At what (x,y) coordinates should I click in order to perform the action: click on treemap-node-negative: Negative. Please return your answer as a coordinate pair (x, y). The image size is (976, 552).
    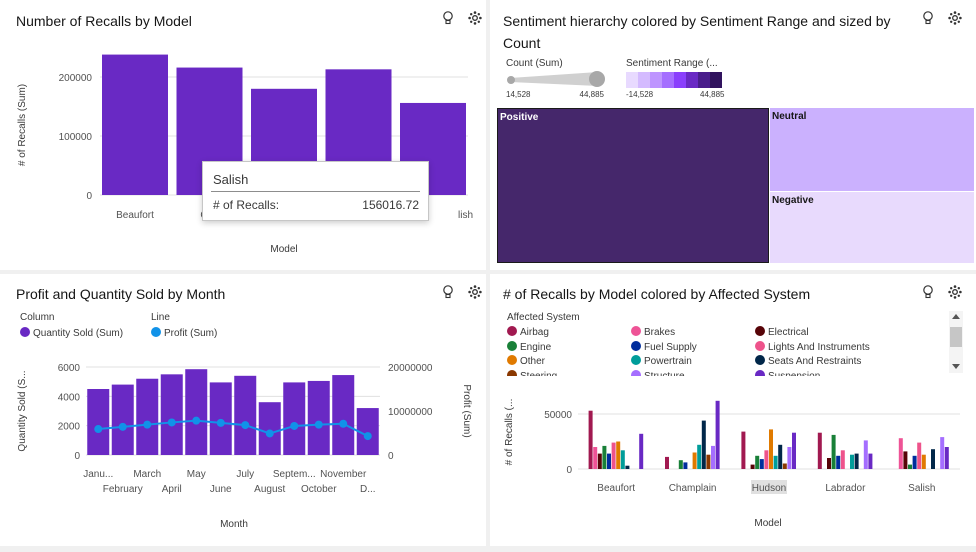
    Looking at the image, I should click on (872, 227).